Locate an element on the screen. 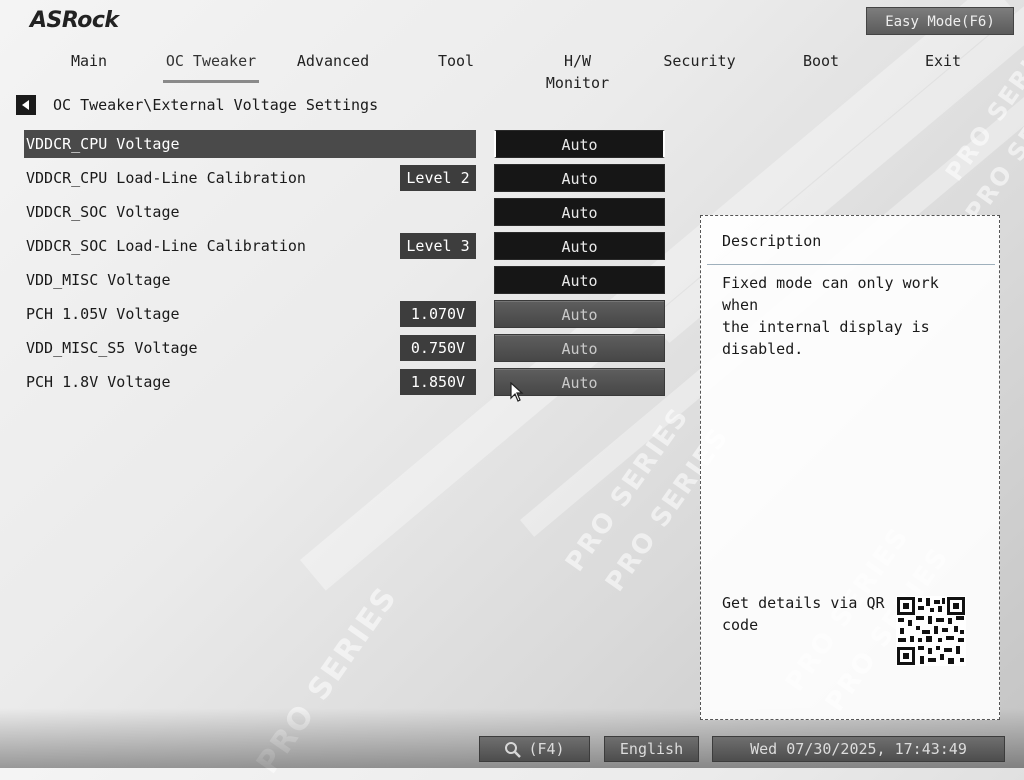 This screenshot has height=780, width=1024. watermark-text-1: PRO SERIES is located at coordinates (628, 489).